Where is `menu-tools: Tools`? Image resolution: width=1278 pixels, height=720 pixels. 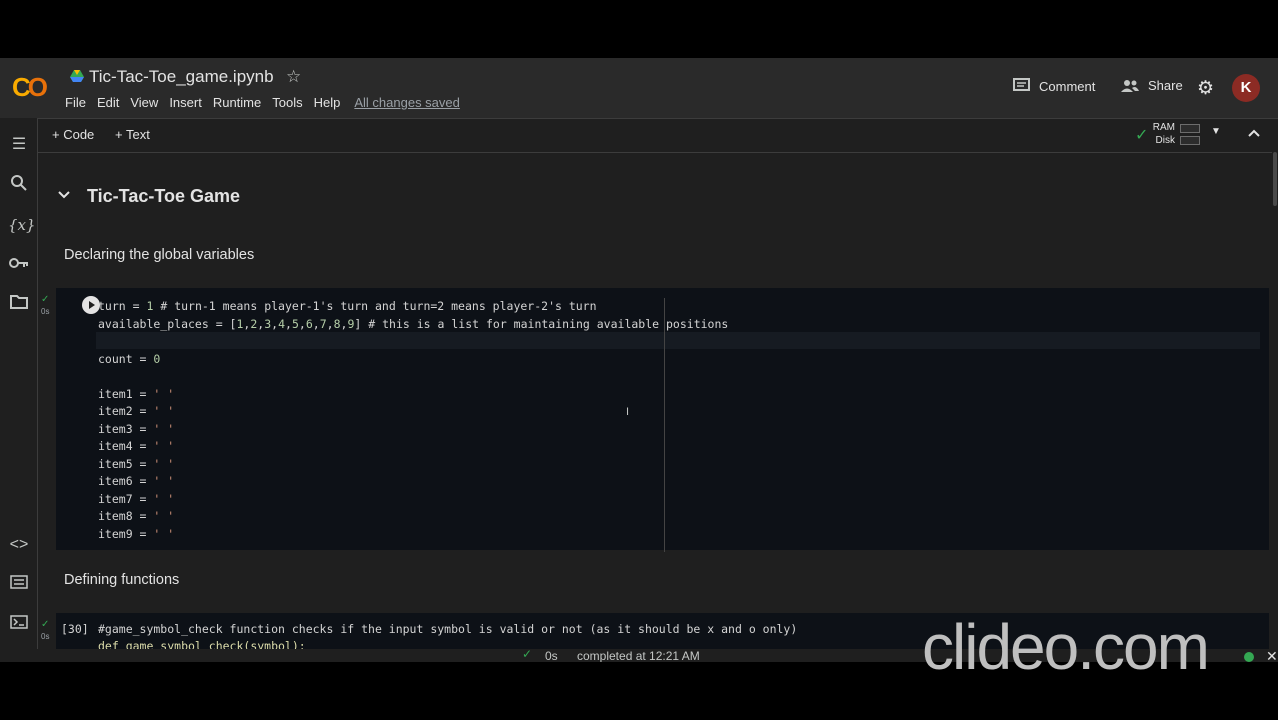
menu-tools: Tools is located at coordinates (287, 102).